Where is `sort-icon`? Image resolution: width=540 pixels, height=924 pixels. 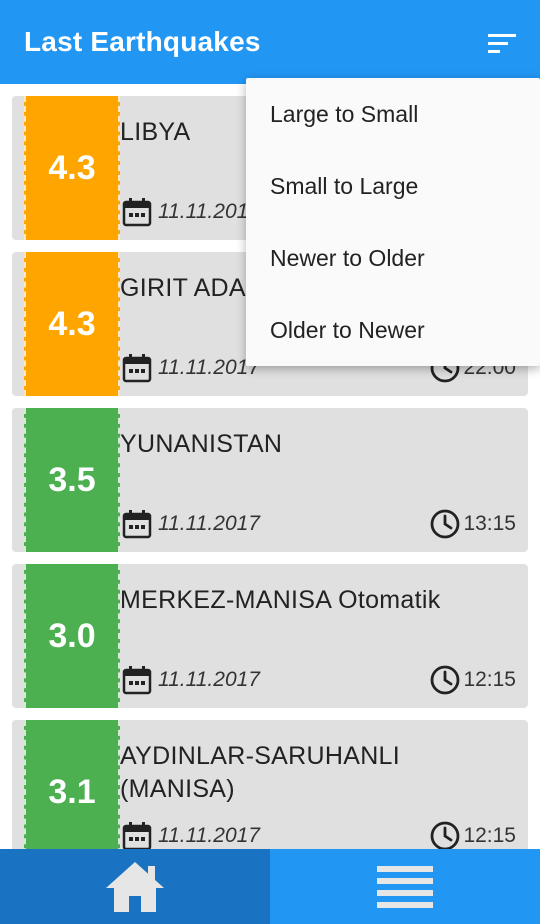 sort-icon is located at coordinates (502, 43).